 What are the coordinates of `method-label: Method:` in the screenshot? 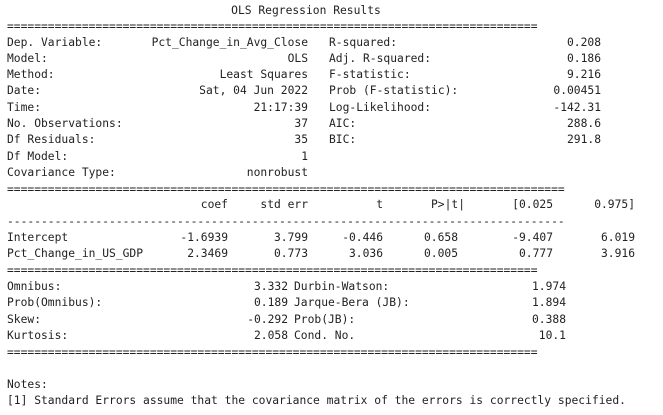 It's located at (31, 74).